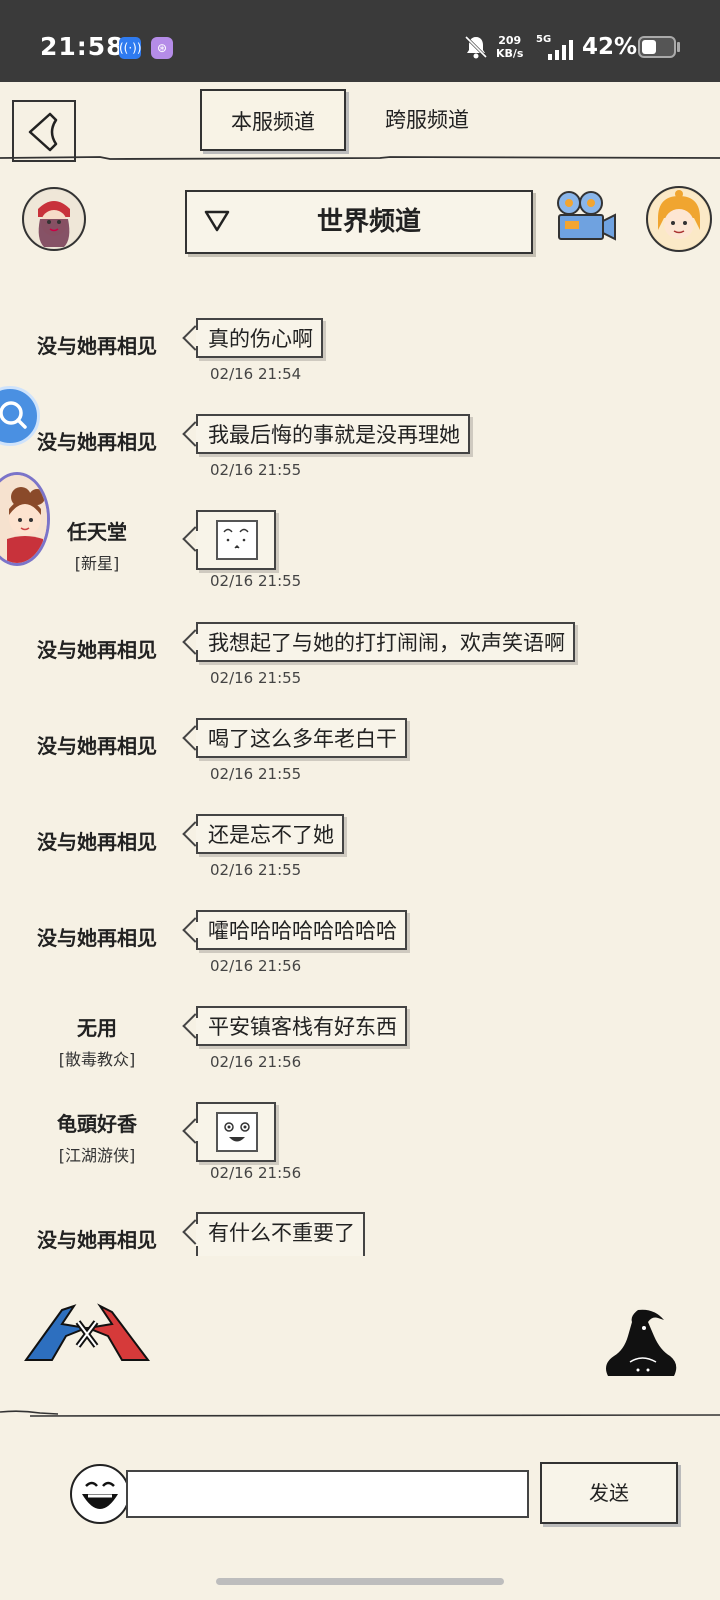  Describe the element at coordinates (13, 415) in the screenshot. I see `search-icon` at that location.